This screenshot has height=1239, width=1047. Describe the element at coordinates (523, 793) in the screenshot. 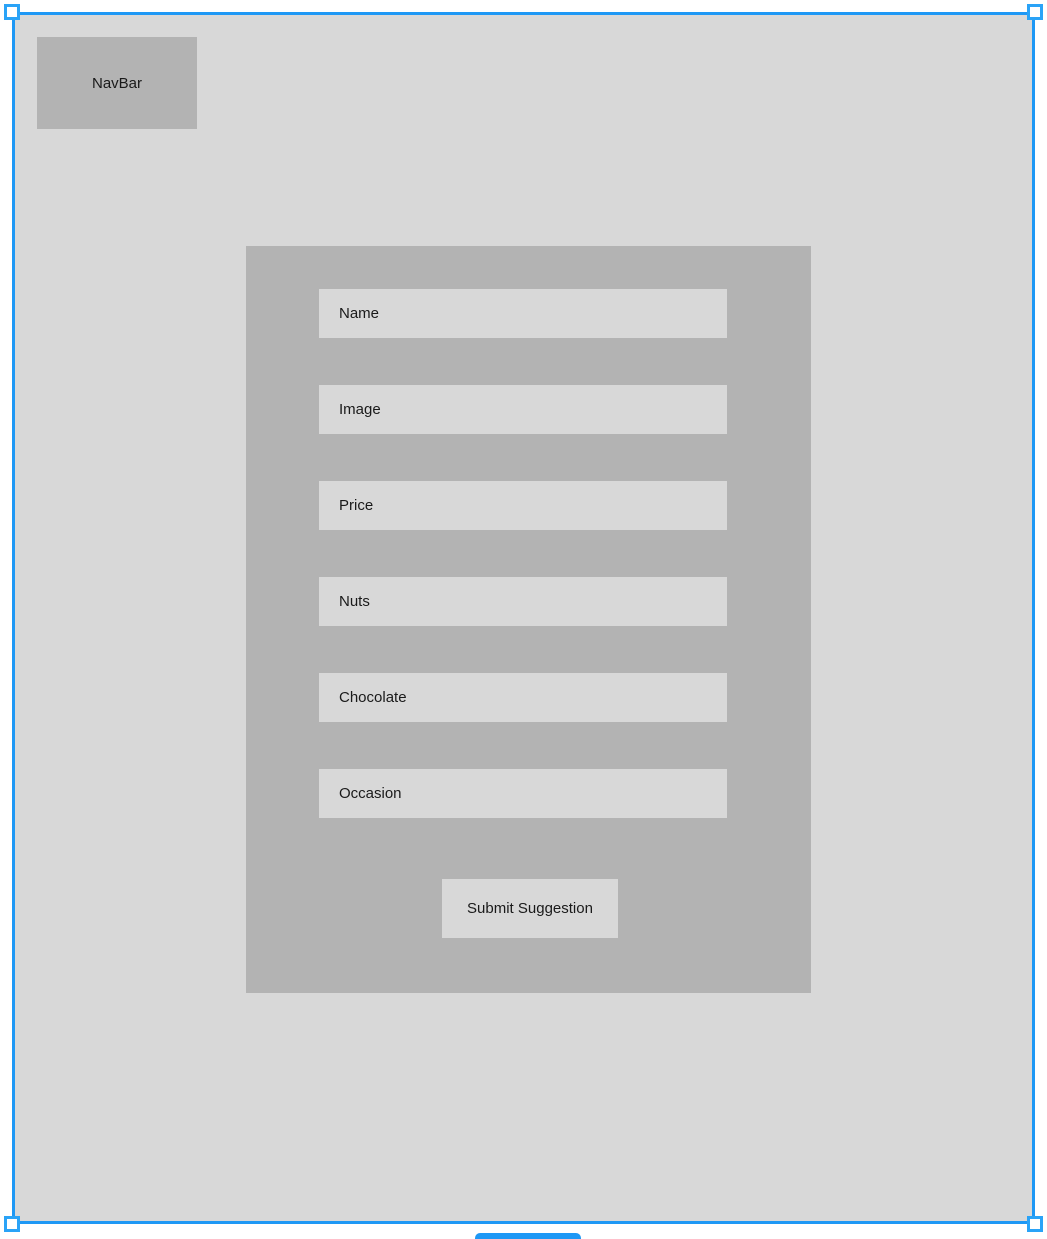

I see `occasion-field: Occasion` at that location.